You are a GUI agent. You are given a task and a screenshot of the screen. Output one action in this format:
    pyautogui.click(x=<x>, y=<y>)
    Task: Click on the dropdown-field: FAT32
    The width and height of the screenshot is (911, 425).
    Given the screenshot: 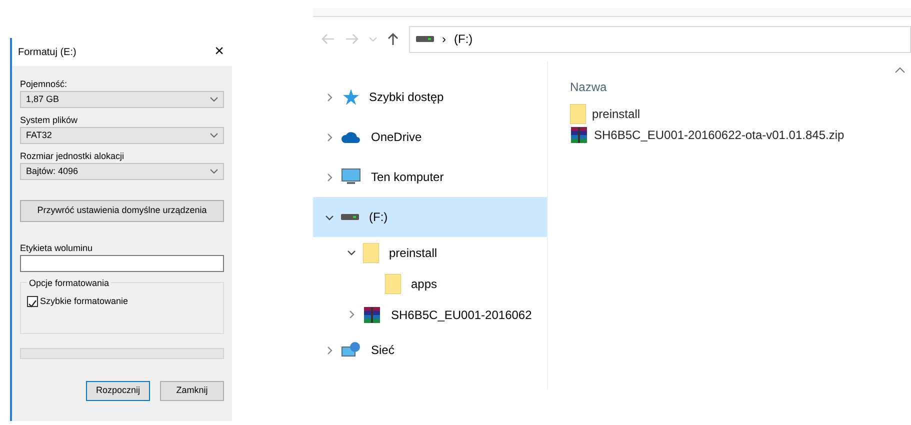 What is the action you would take?
    pyautogui.click(x=122, y=135)
    